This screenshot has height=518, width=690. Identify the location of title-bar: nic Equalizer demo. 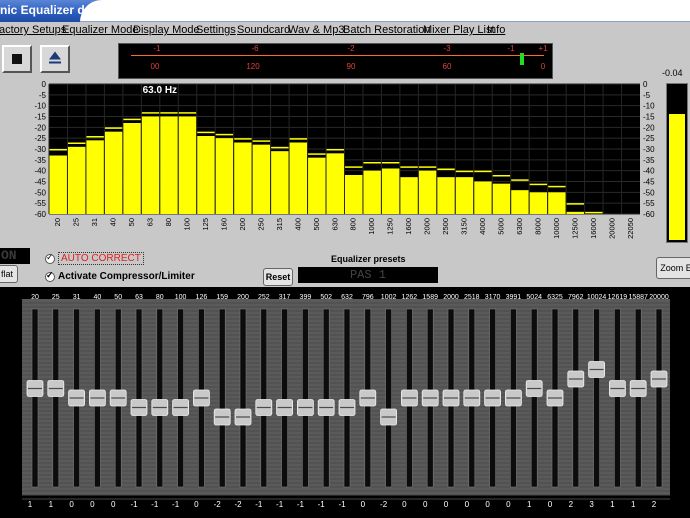
(345, 11).